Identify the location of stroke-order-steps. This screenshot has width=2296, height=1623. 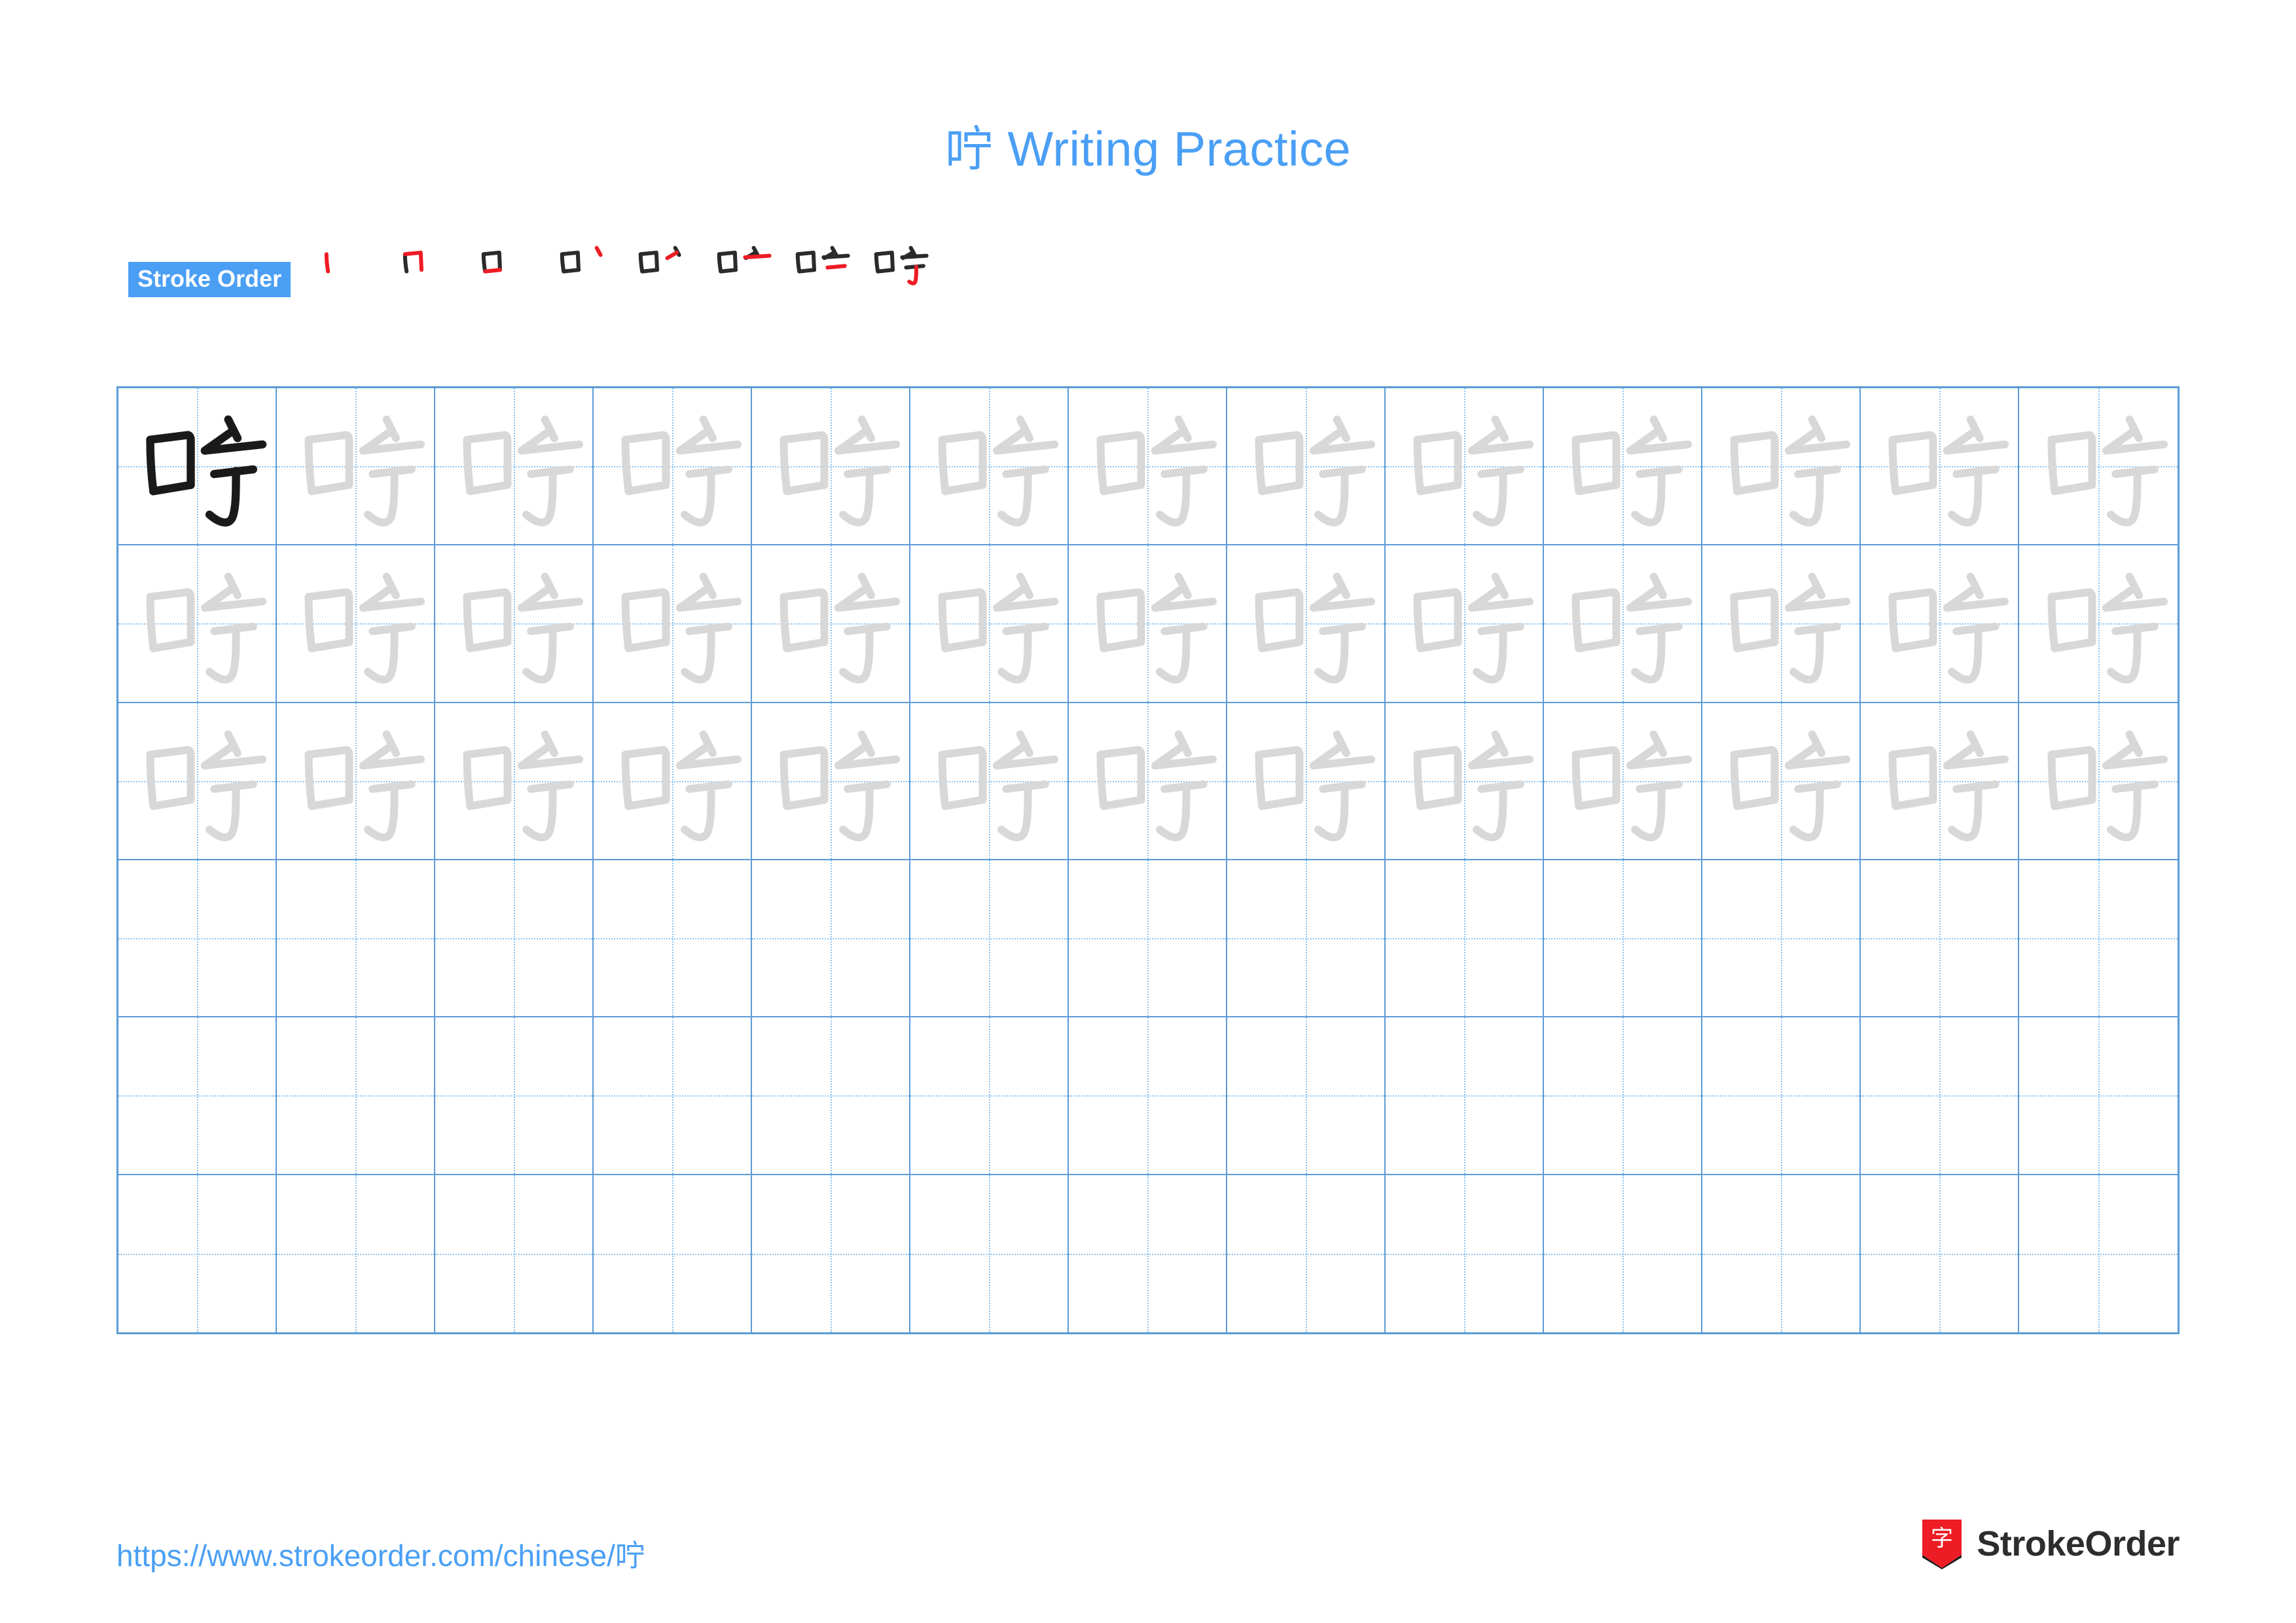
(622, 279).